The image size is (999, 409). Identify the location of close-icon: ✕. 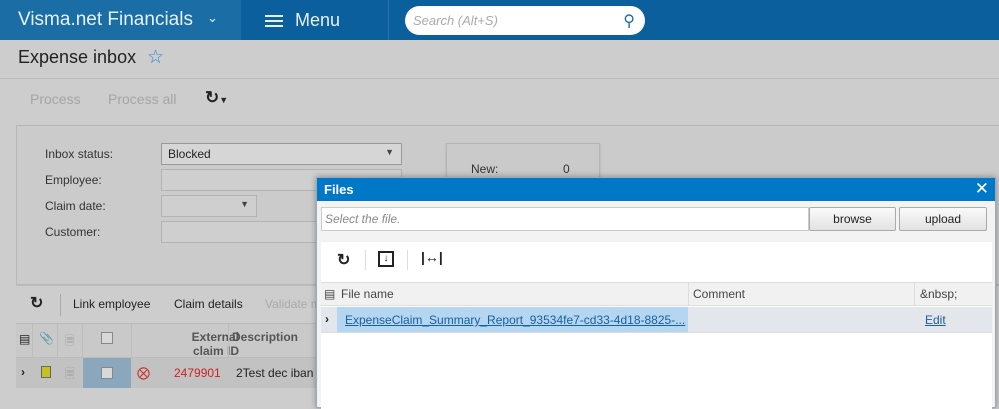
(982, 189).